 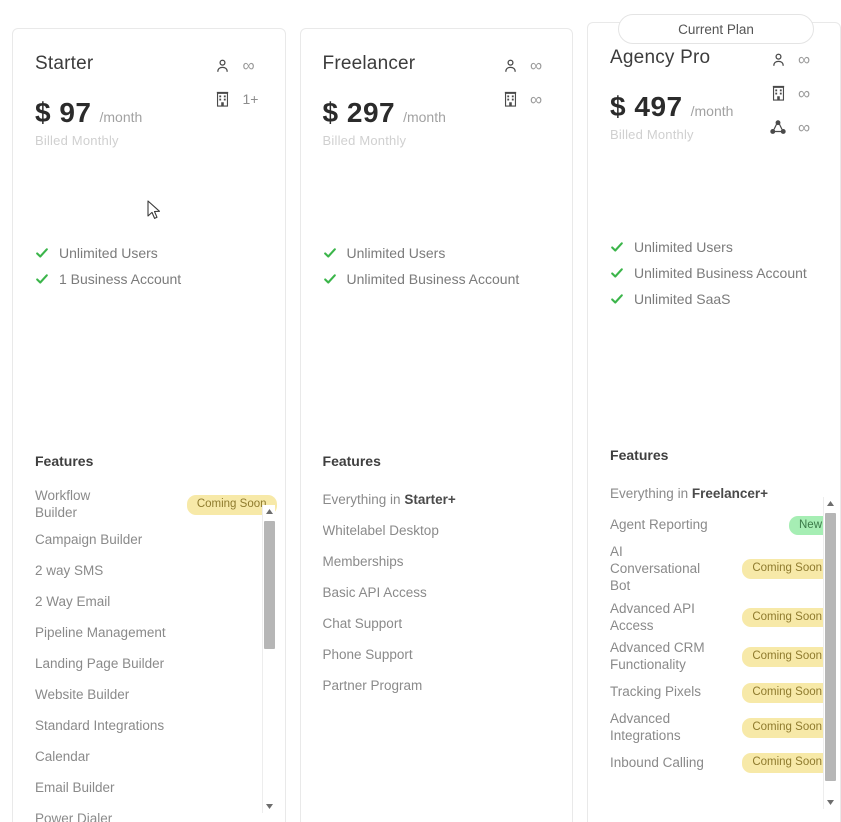 I want to click on feature-label: Advanced Integrations, so click(x=645, y=727).